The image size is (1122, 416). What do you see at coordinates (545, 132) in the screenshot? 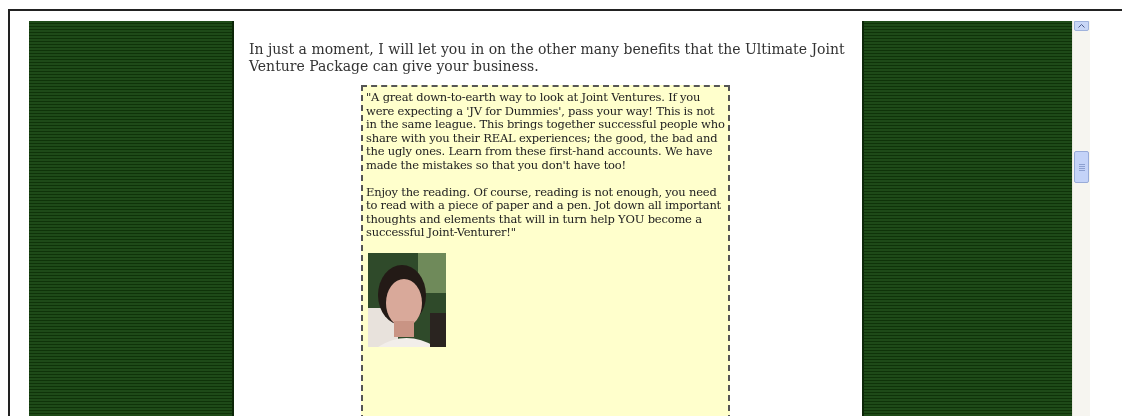
I see `testimonial-paragraph: "A great down-to-earth way to look at Joint Ventures. If you were expecting a 'JV for Dummies', pass your way! This is not in the same league. This brings together successful people who share with you their REAL experiences; the good, the bad and the ugly ones. Learn from these first-hand accounts. We have made the mistakes so that you don't have too!` at bounding box center [545, 132].